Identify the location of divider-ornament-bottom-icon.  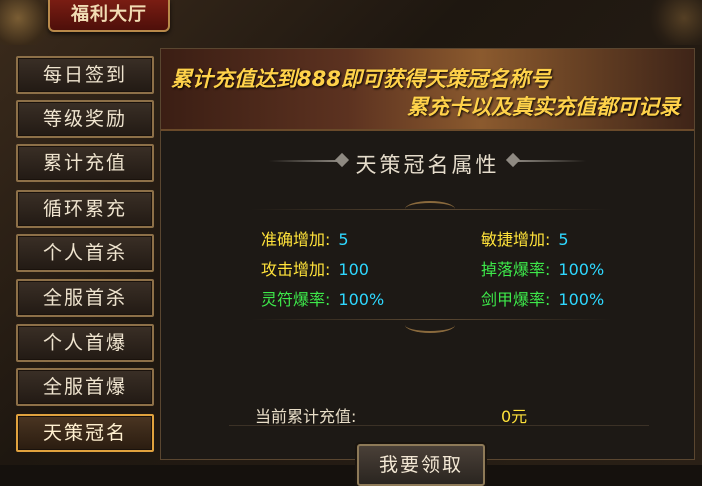
(430, 325).